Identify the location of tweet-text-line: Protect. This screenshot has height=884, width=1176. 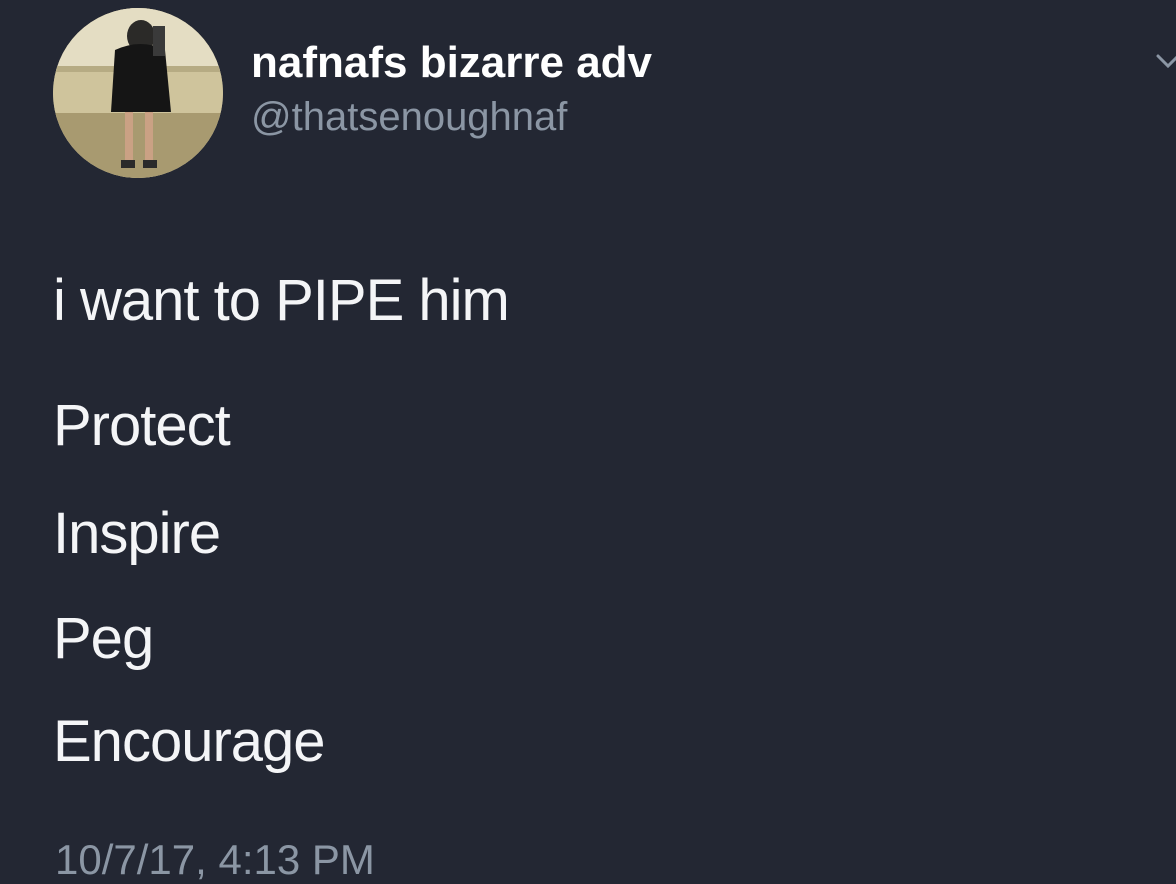
(142, 425).